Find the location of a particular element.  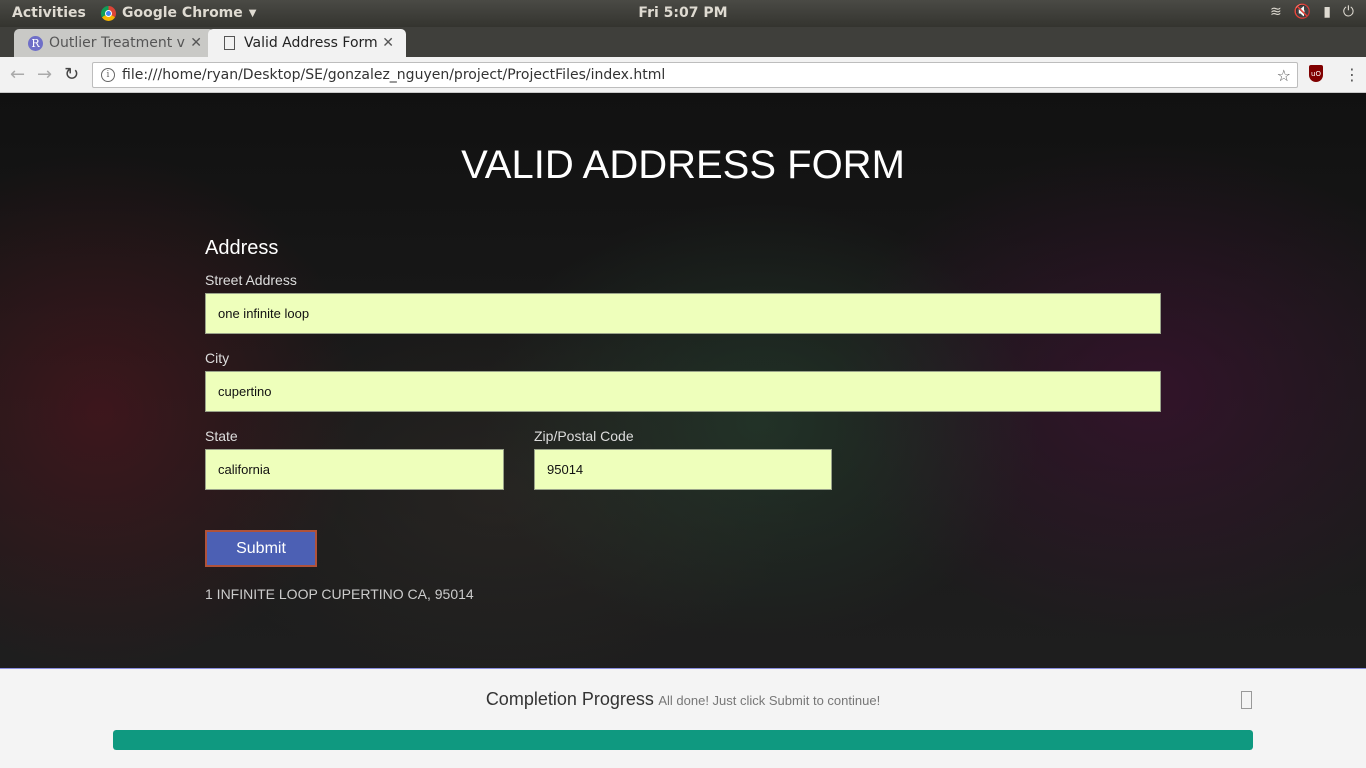

clock: Fri 5:07 PM is located at coordinates (683, 13).